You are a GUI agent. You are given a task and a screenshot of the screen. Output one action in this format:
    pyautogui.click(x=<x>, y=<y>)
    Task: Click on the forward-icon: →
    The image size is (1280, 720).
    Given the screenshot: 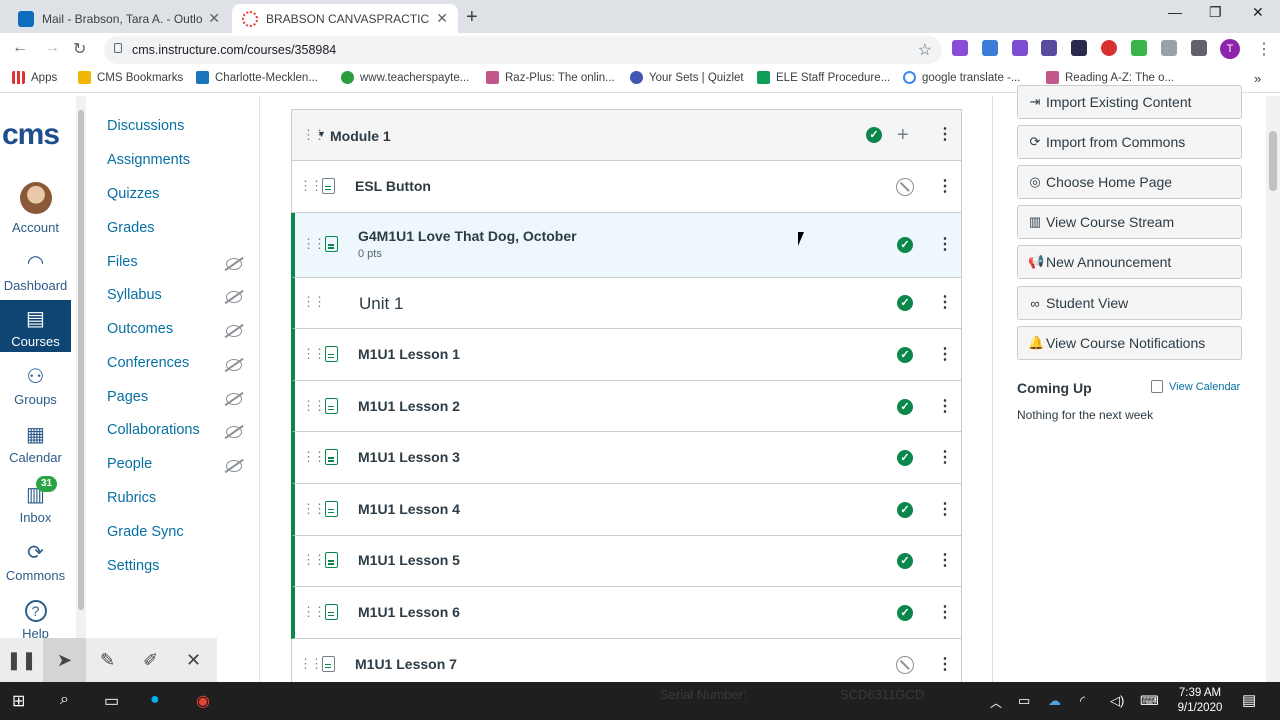 What is the action you would take?
    pyautogui.click(x=52, y=48)
    